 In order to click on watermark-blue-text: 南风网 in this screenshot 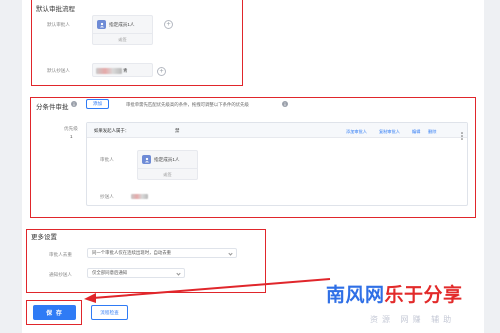, I will do `click(355, 295)`.